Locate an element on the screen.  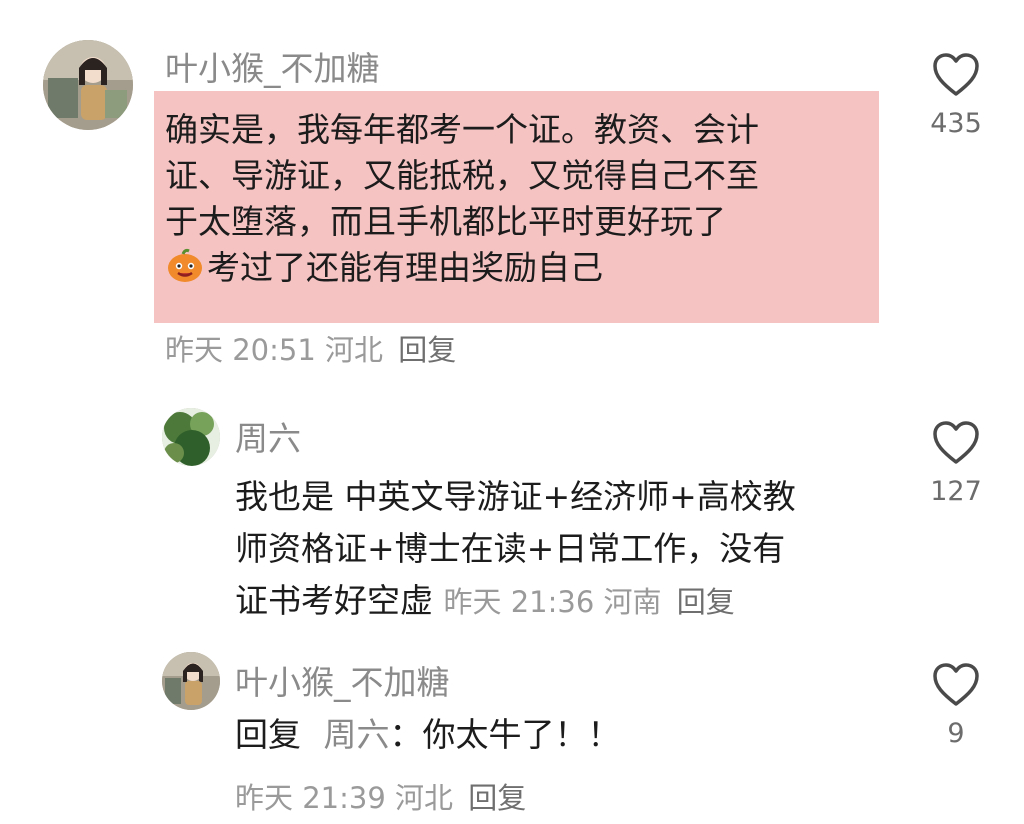
reply-prefix: 回复 is located at coordinates (268, 734).